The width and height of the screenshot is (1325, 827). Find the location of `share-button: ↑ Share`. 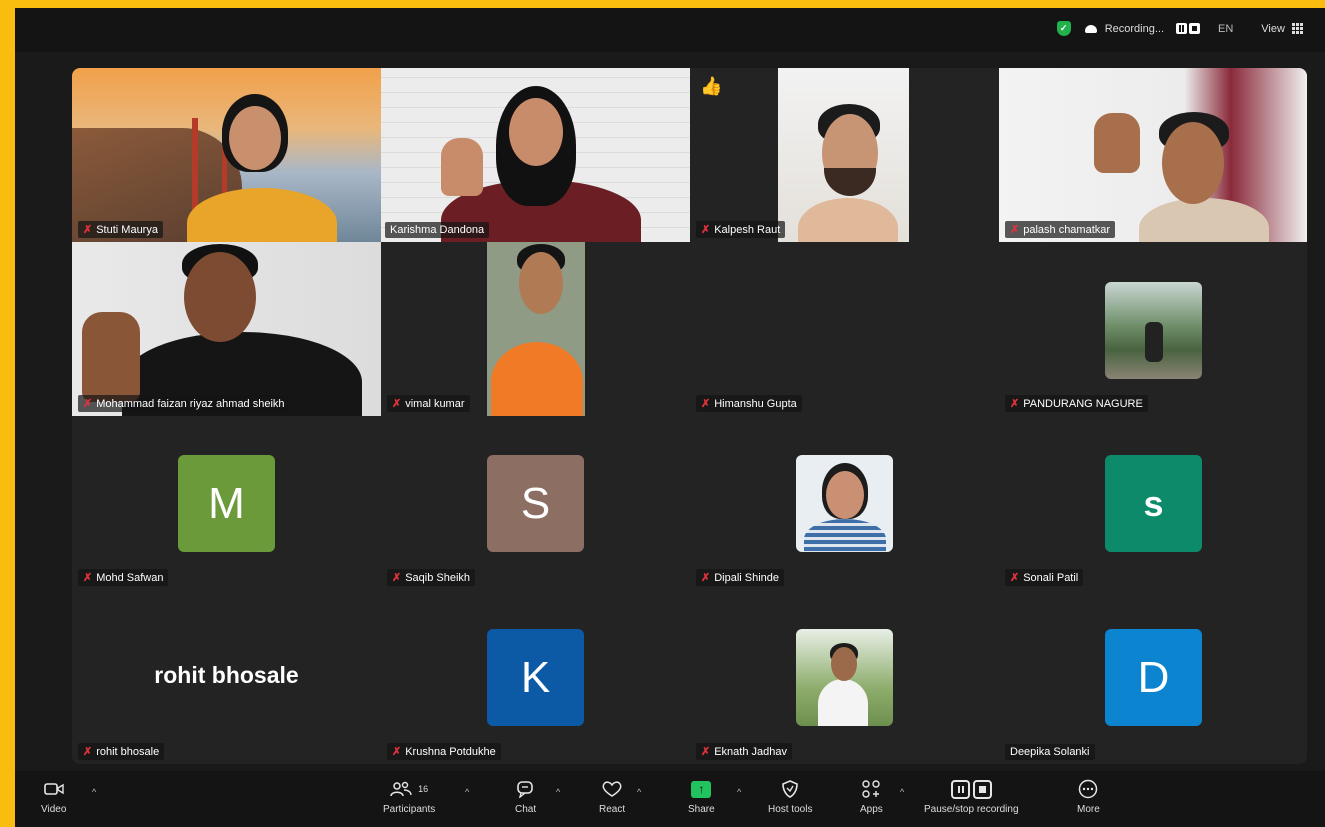

share-button: ↑ Share is located at coordinates (701, 796).